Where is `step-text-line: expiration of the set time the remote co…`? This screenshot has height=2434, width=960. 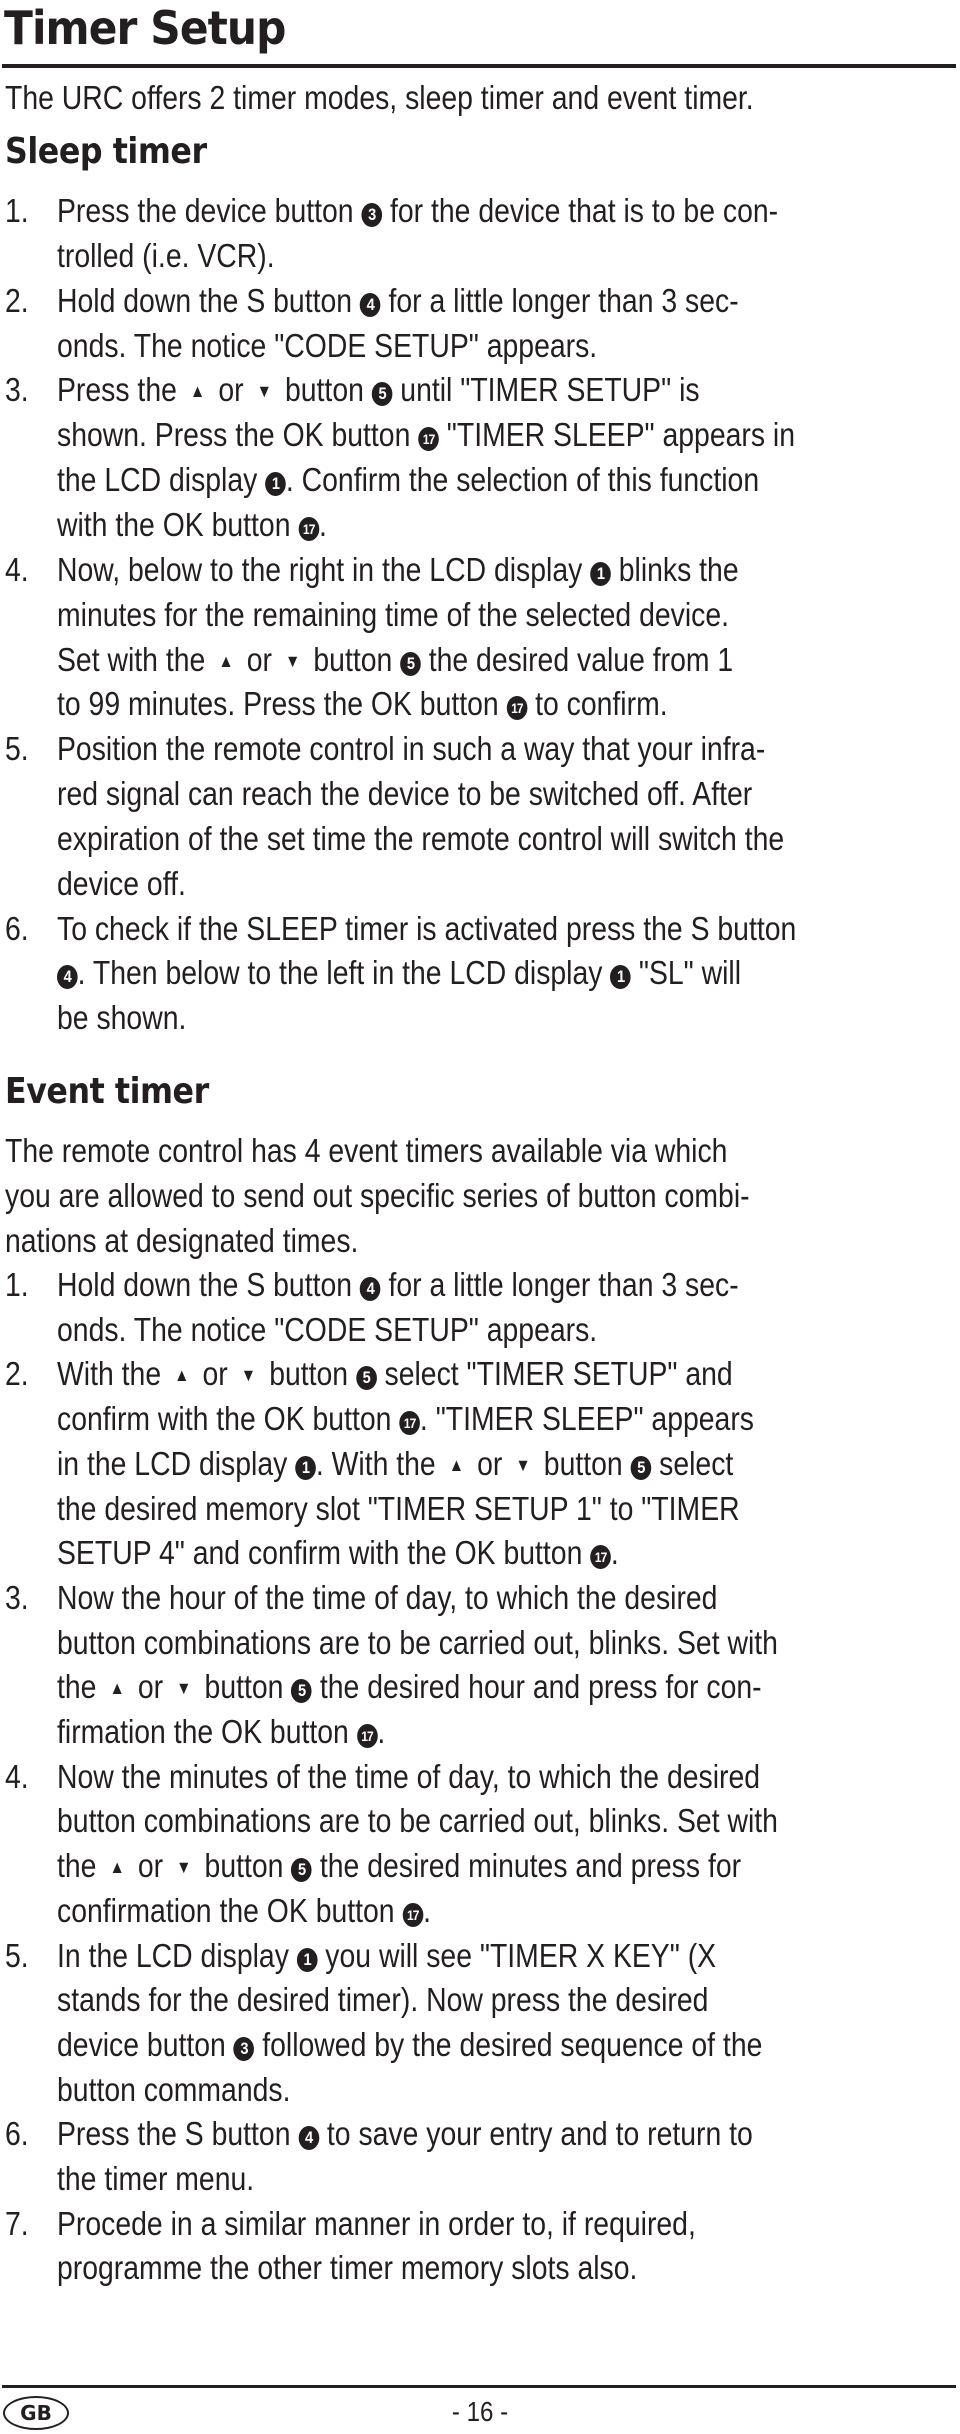
step-text-line: expiration of the set time the remote co… is located at coordinates (421, 838).